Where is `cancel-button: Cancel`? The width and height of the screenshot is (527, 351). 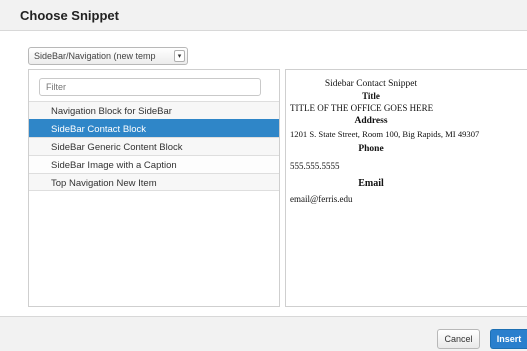
cancel-button: Cancel is located at coordinates (458, 339).